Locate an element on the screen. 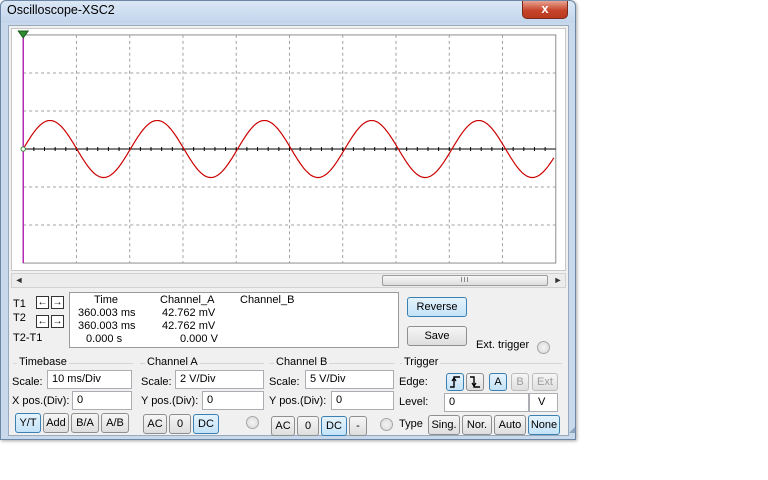 This screenshot has height=480, width=768. t2-channel-a-value: 42.762 mV is located at coordinates (189, 326).